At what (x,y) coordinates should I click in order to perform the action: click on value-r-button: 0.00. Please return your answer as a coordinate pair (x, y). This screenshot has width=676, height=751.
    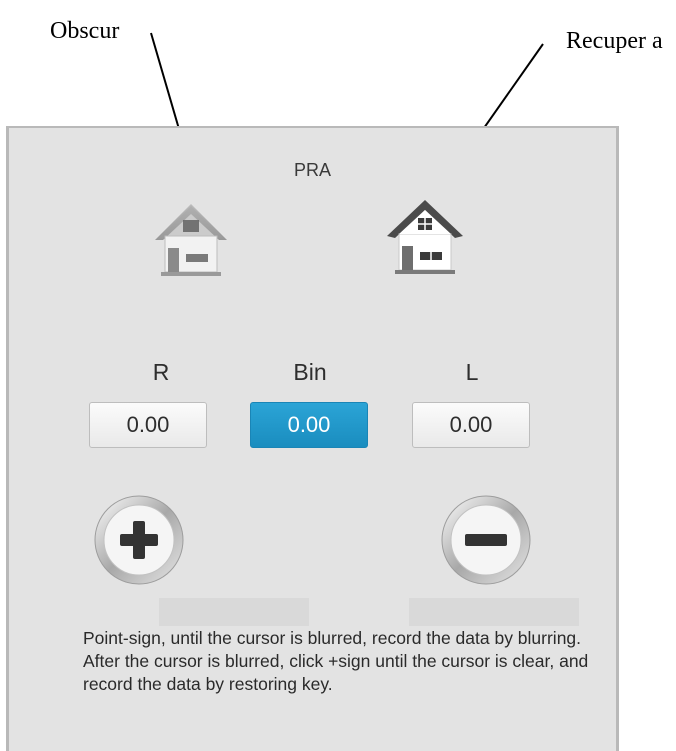
    Looking at the image, I should click on (148, 425).